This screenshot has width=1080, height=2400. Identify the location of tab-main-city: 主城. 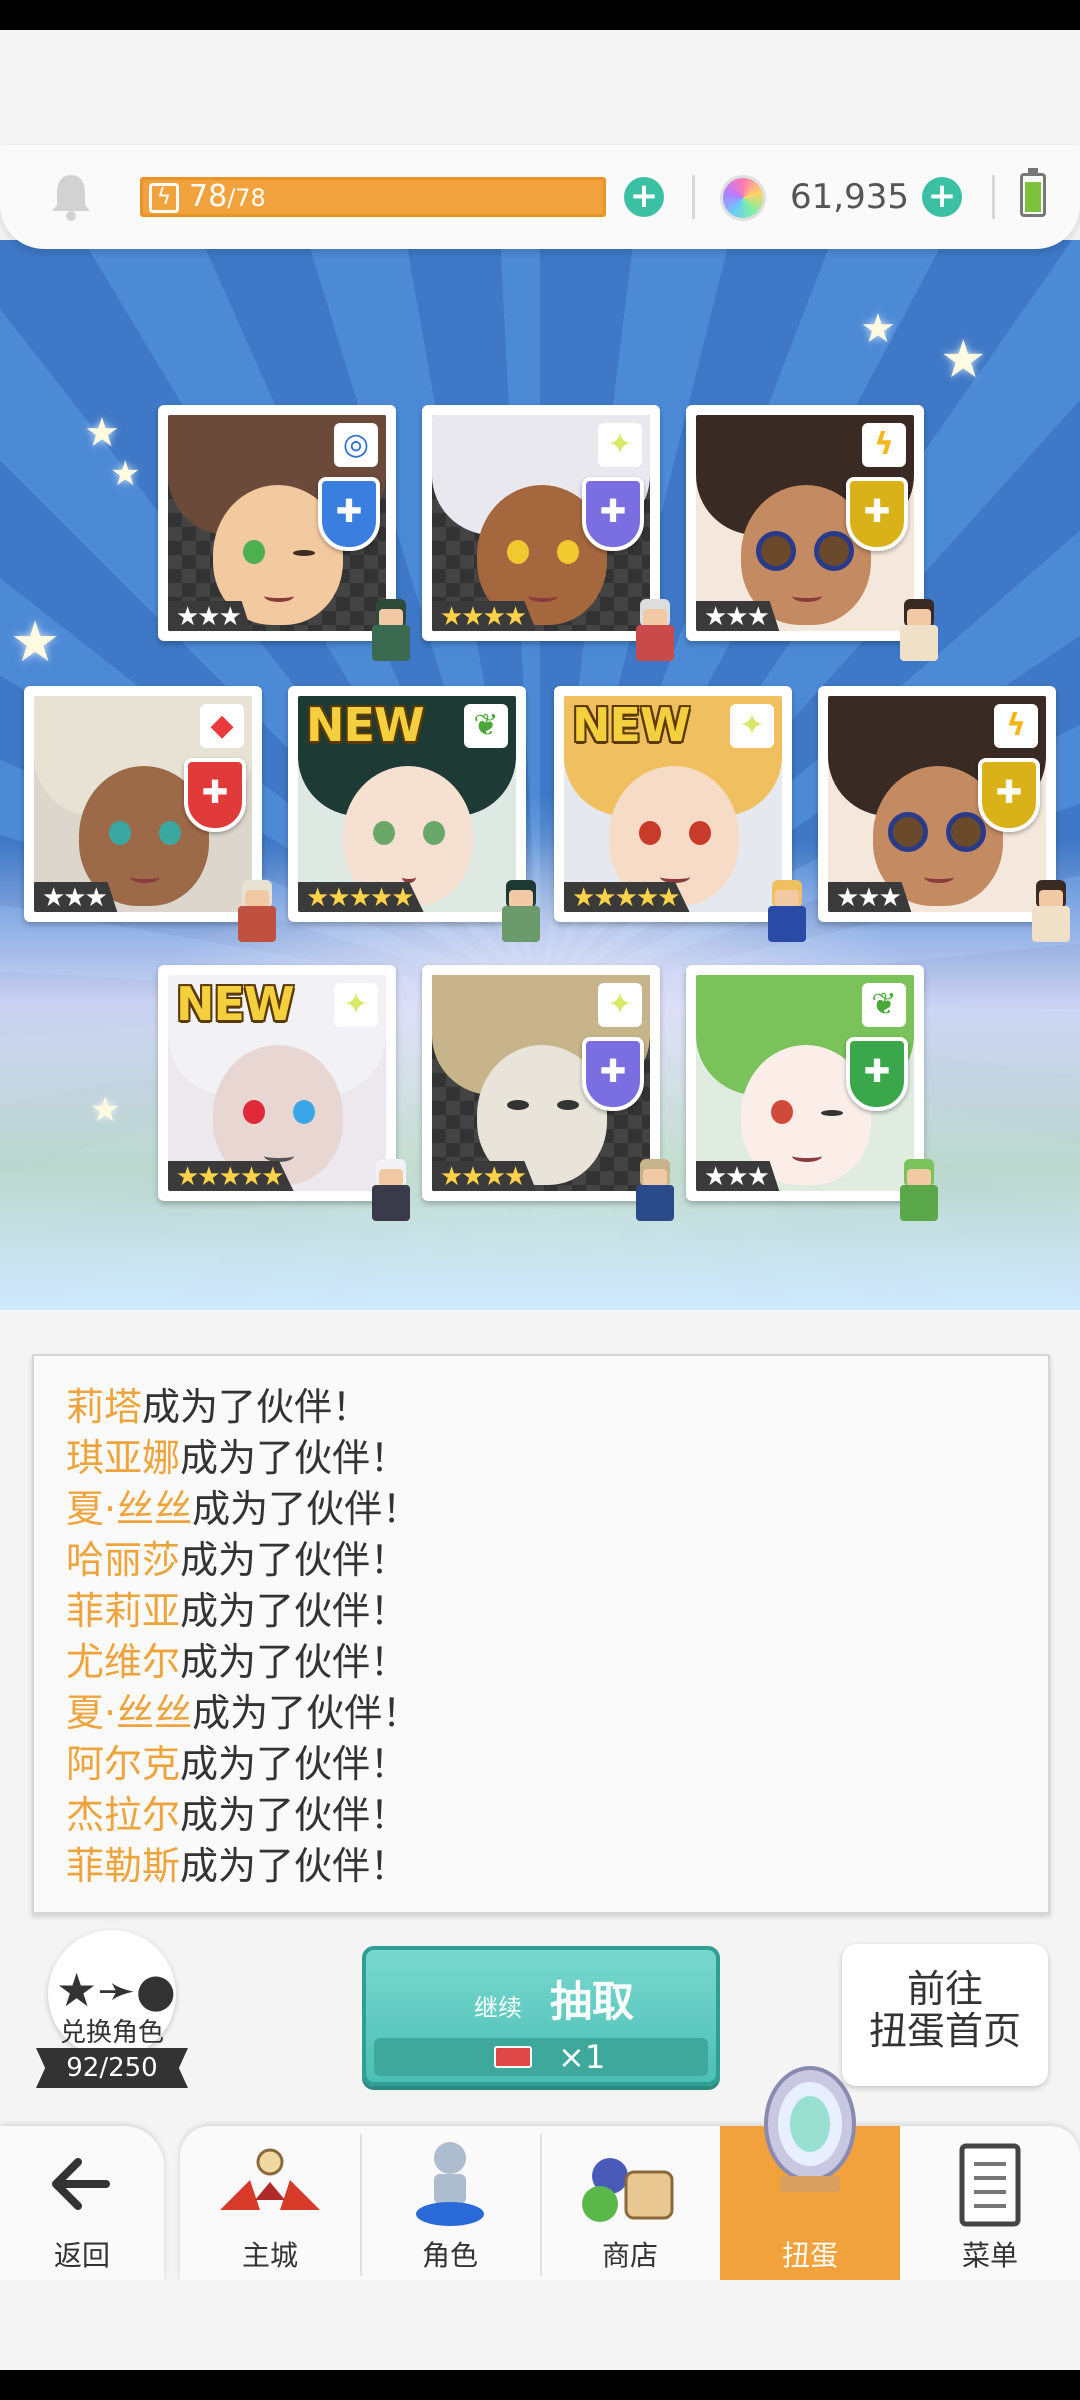
(270, 2203).